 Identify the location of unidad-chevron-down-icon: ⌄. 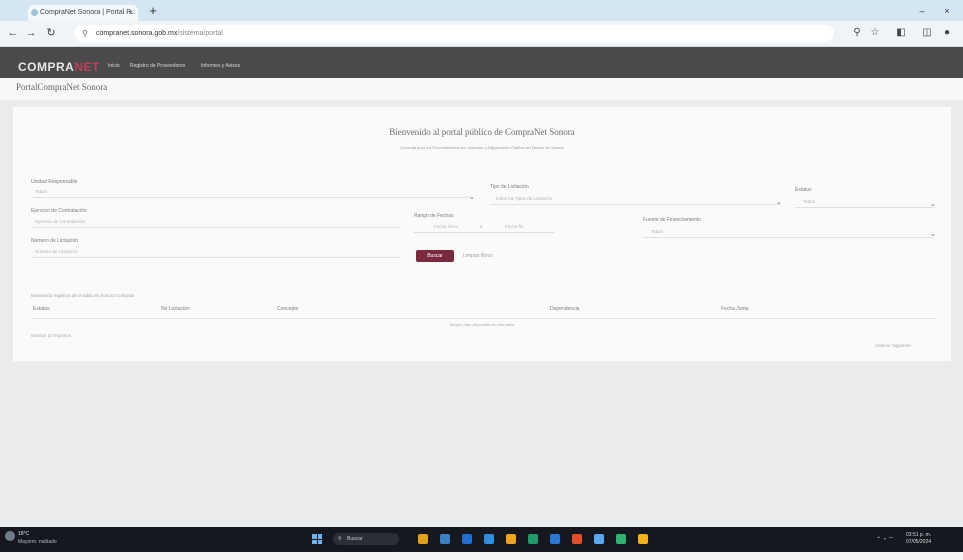
(472, 197).